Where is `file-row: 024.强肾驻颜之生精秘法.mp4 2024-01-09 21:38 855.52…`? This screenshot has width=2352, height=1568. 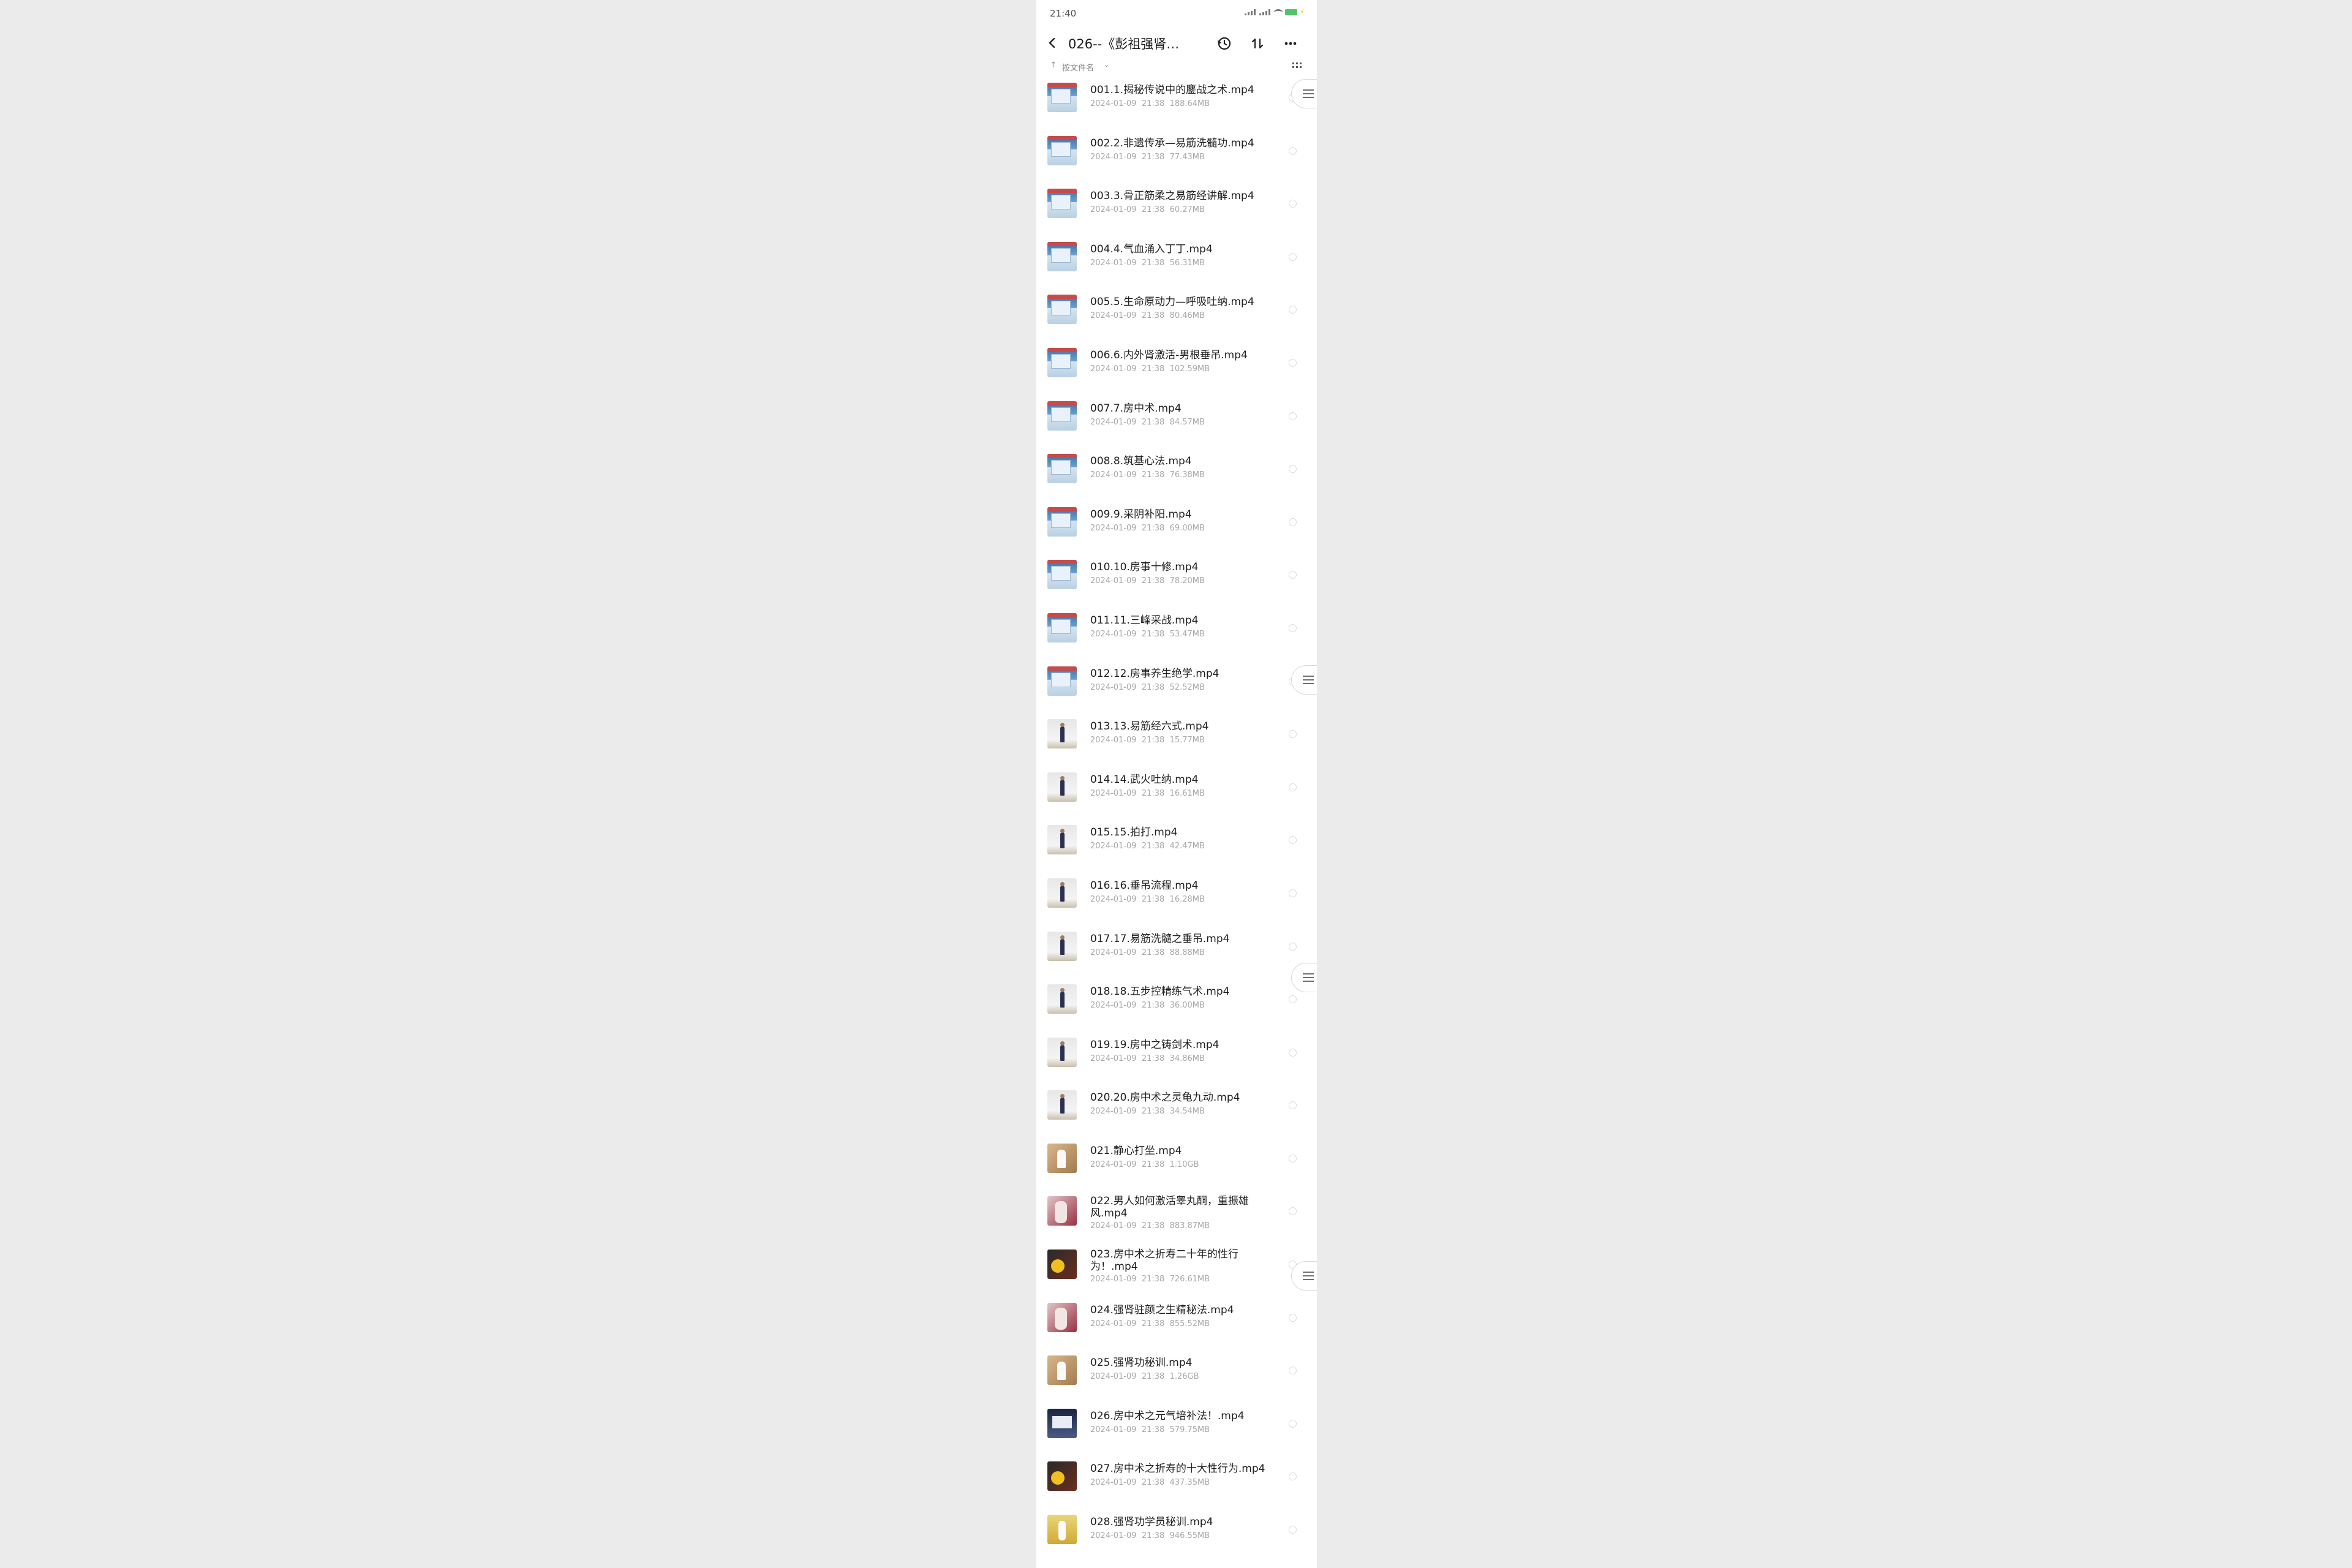 file-row: 024.强肾驻颜之生精秘法.mp4 2024-01-09 21:38 855.52… is located at coordinates (1176, 1324).